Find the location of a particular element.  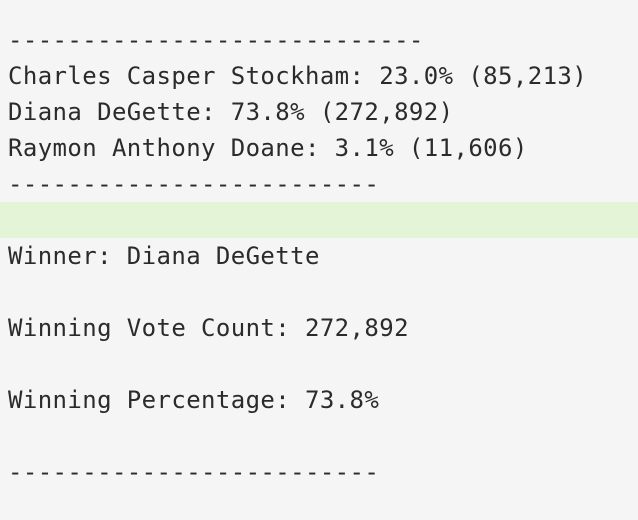

winner-line: Winner: Diana DeGette is located at coordinates (164, 256).